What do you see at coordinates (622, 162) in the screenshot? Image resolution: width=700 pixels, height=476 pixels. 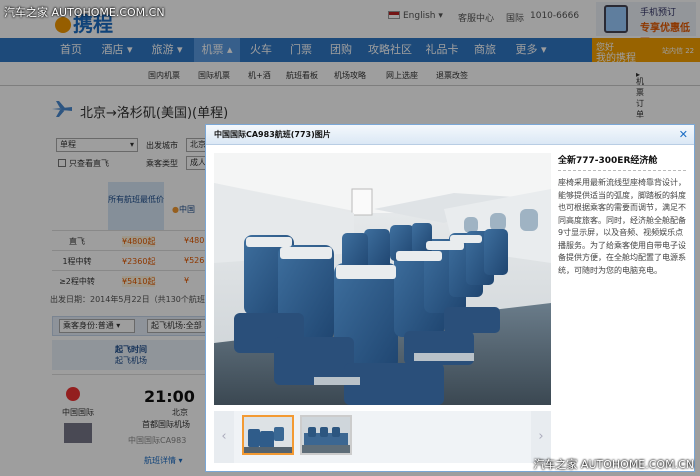 I see `description-title: 全新777-300ER经济舱` at bounding box center [622, 162].